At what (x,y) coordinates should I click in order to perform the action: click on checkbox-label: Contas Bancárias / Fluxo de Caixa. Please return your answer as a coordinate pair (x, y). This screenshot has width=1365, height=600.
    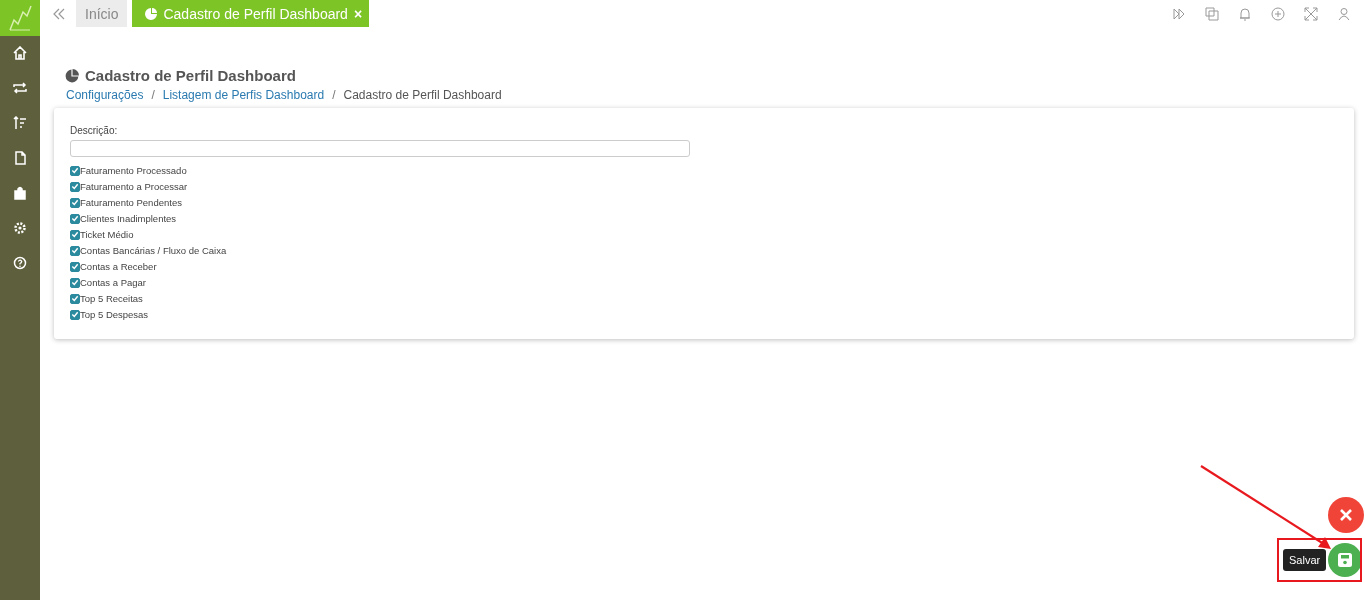
    Looking at the image, I should click on (153, 250).